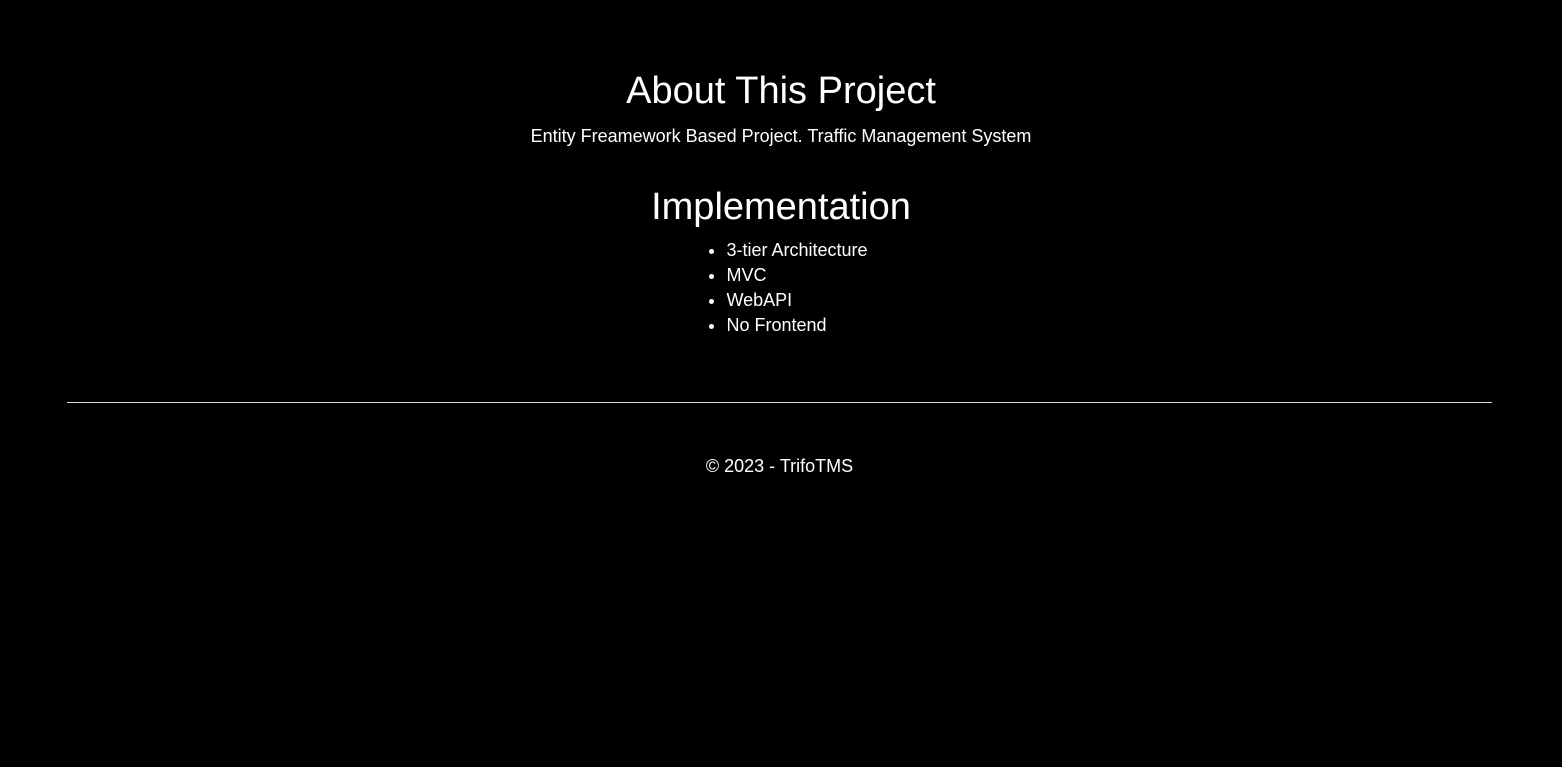 This screenshot has height=767, width=1562. I want to click on footer: © 2023 - TrifoTMS, so click(779, 466).